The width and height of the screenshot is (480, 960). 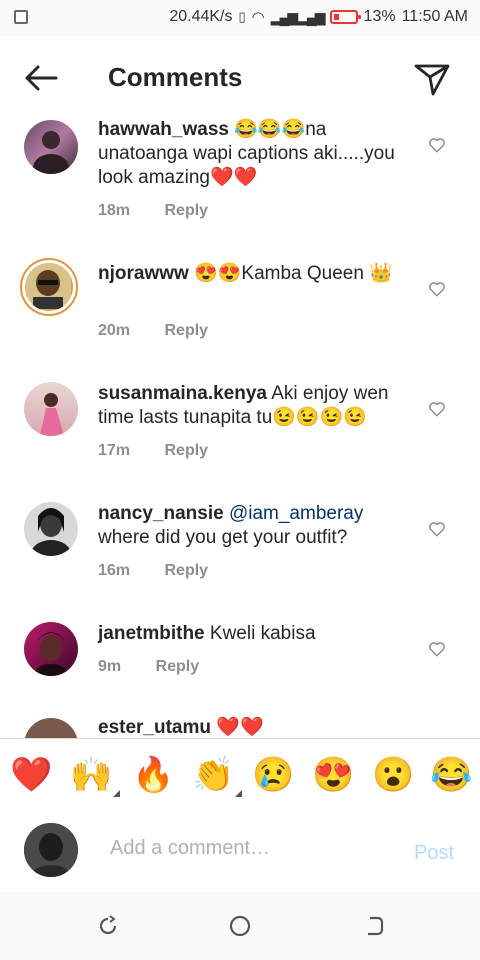 What do you see at coordinates (153, 211) in the screenshot?
I see `comment-meta: 18m Reply` at bounding box center [153, 211].